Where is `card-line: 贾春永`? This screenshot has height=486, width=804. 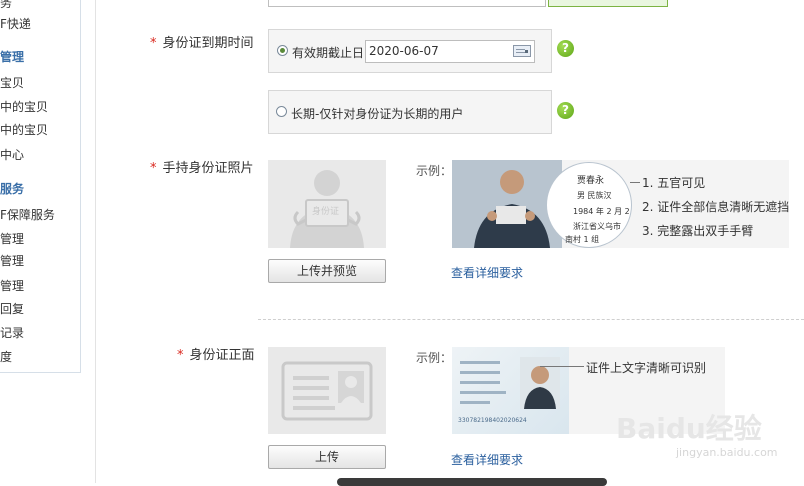
card-line: 贾春永 is located at coordinates (591, 181).